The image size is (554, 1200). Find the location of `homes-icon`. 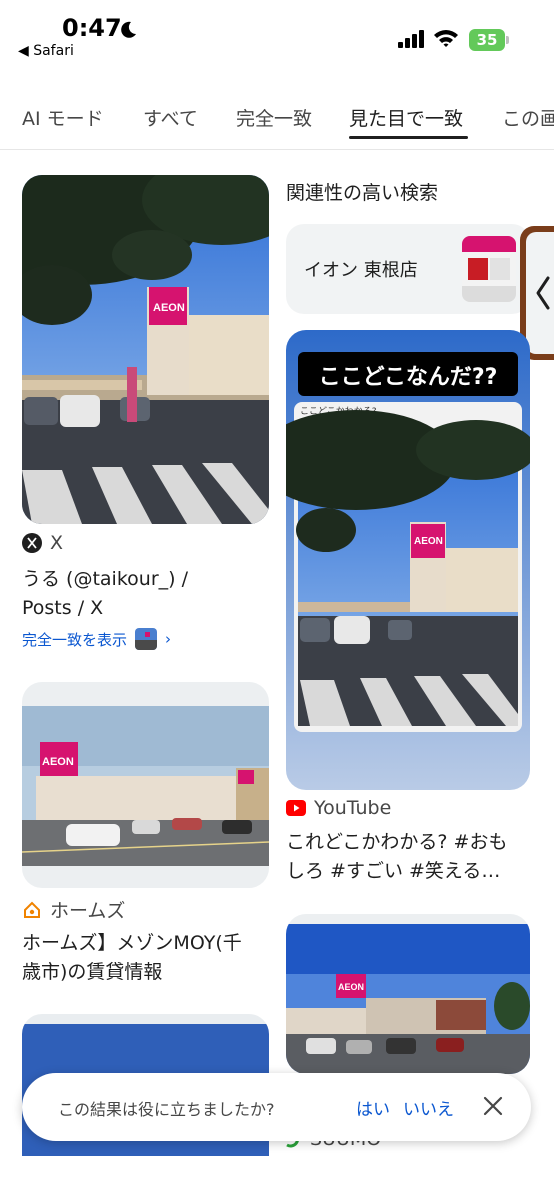

homes-icon is located at coordinates (32, 909).